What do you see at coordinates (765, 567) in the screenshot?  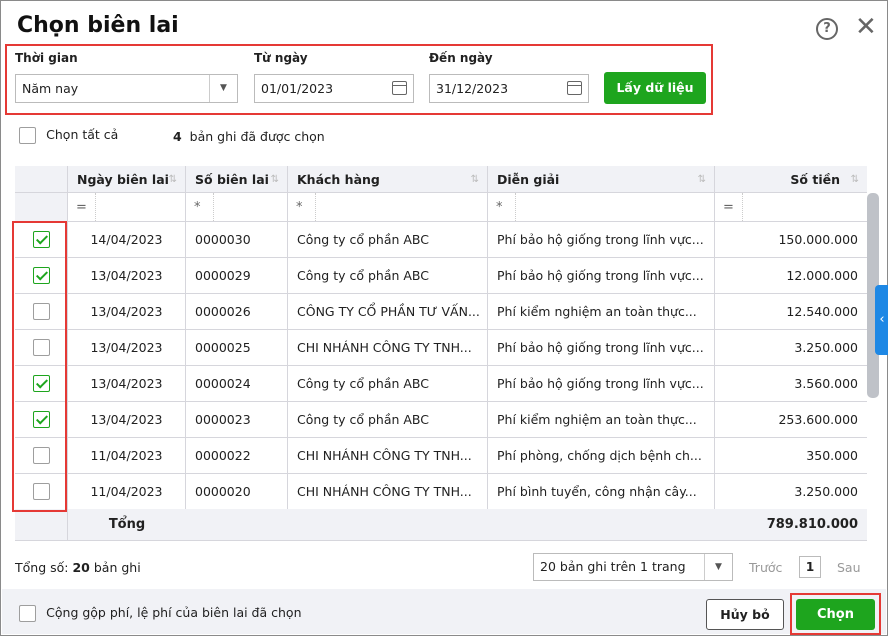 I see `prev-page-button: Trước` at bounding box center [765, 567].